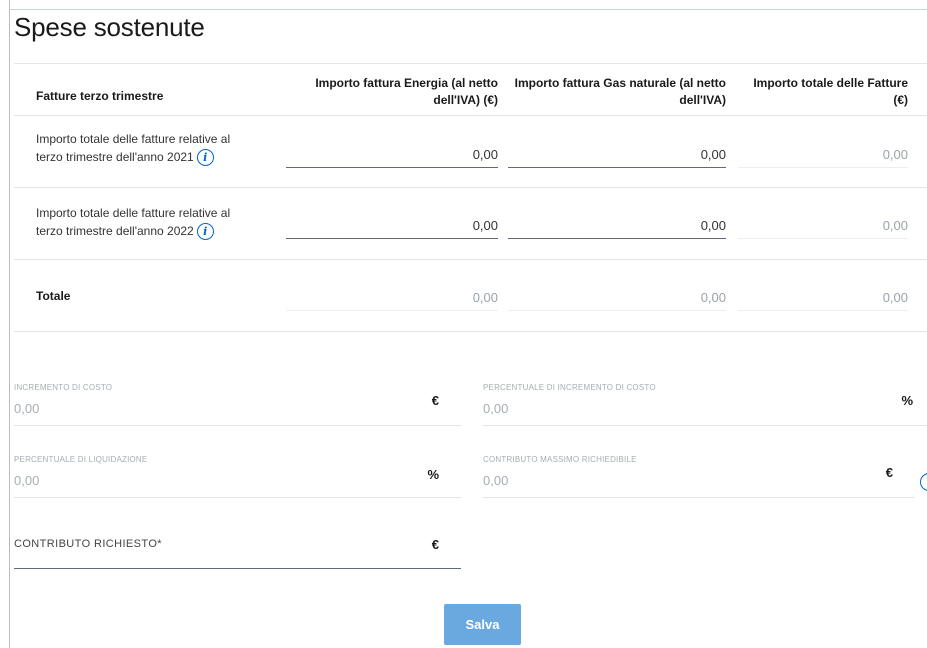 The height and width of the screenshot is (648, 927). I want to click on contributo-massimo-underline, so click(699, 497).